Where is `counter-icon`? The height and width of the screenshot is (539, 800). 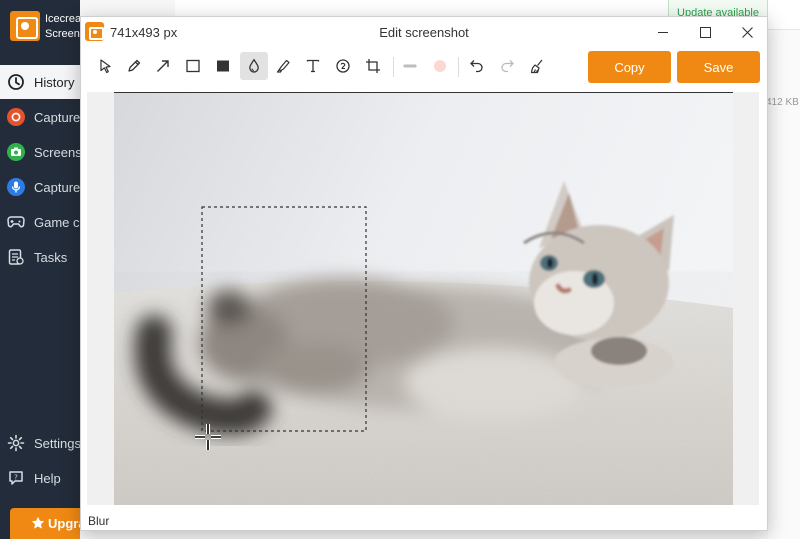
counter-icon is located at coordinates (343, 66).